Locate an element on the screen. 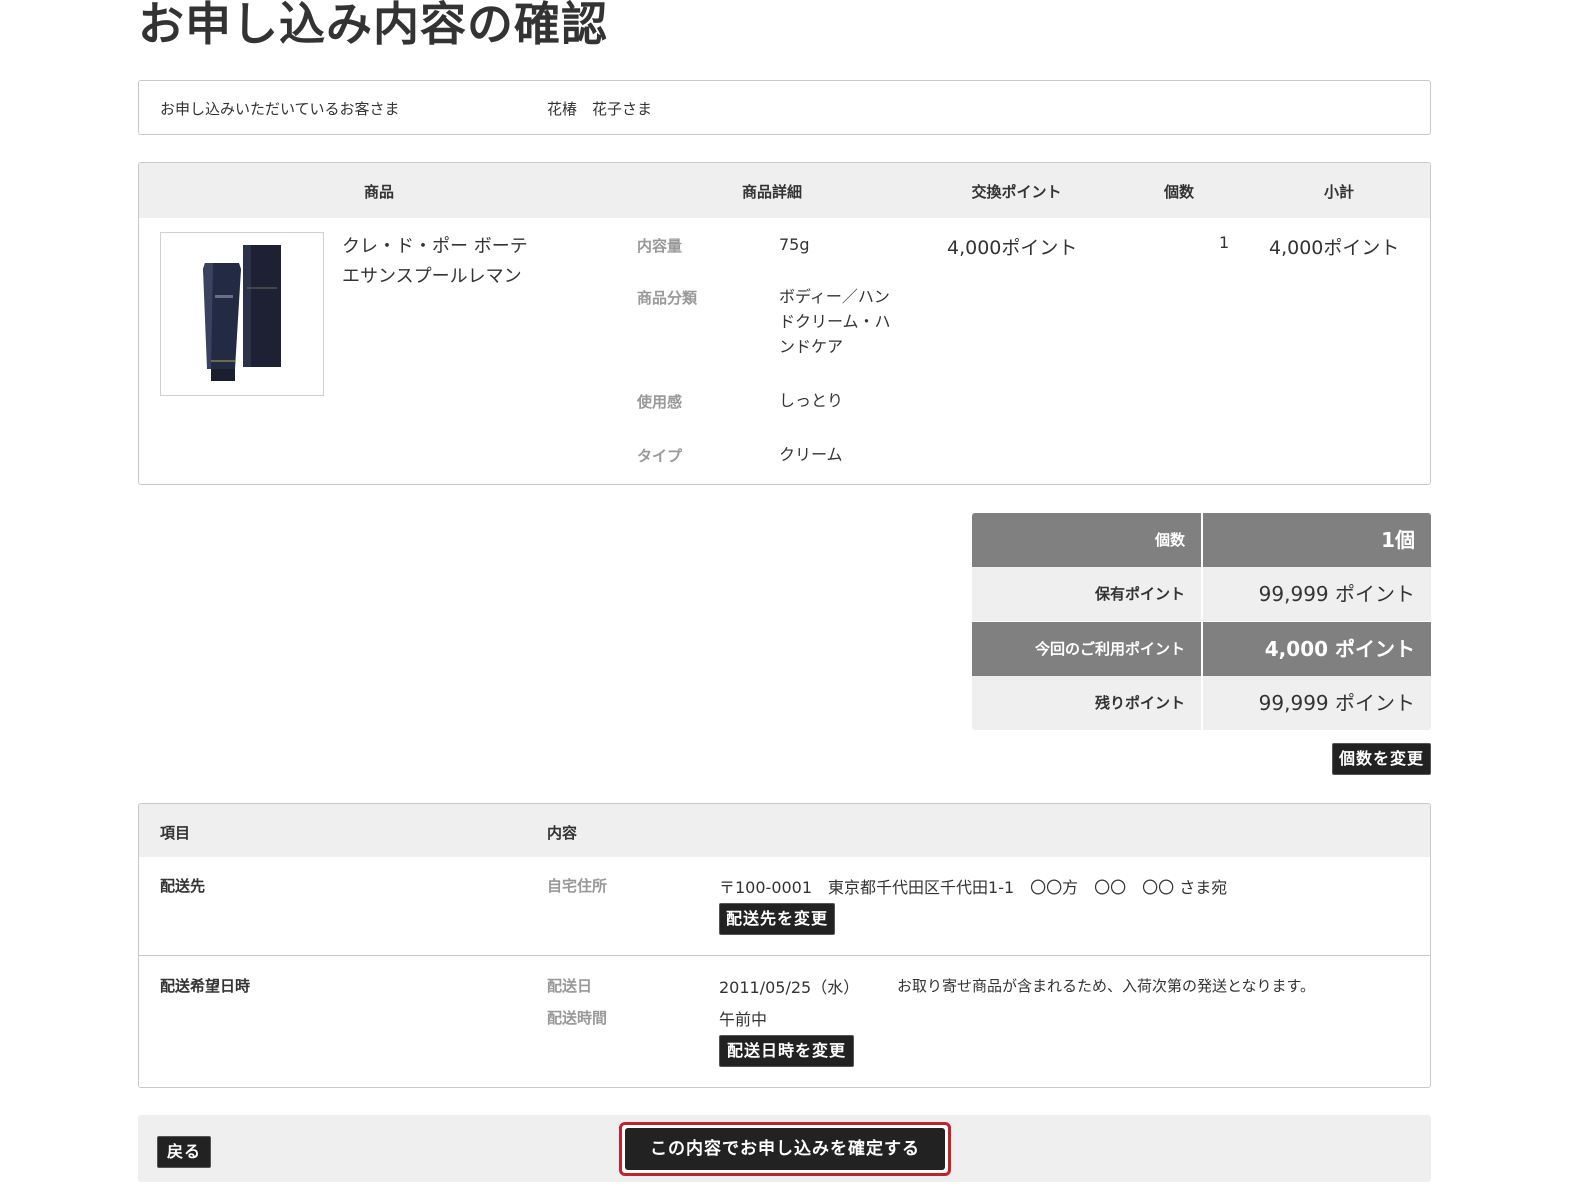 This screenshot has height=1190, width=1576. header-qty: 個数 is located at coordinates (1178, 192).